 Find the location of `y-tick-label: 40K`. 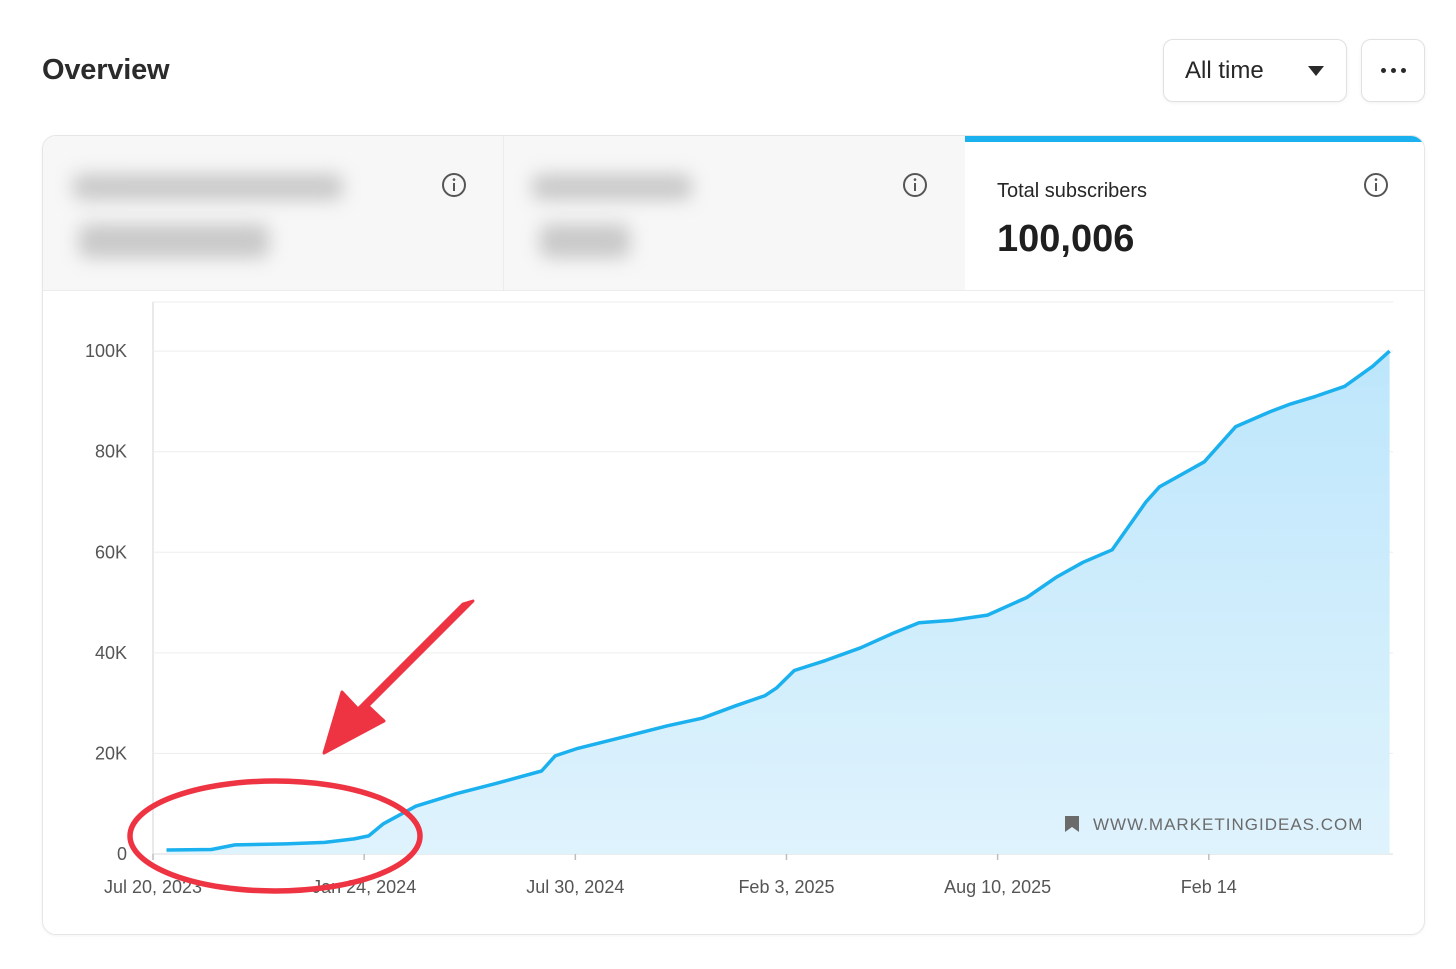

y-tick-label: 40K is located at coordinates (111, 653).